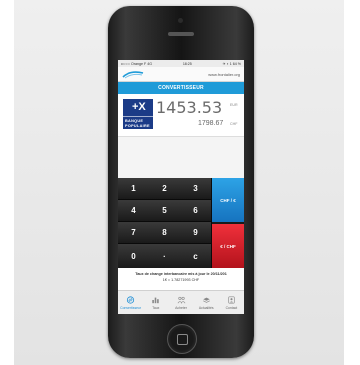  I want to click on chf-to-eur-button: CHF / €, so click(228, 200).